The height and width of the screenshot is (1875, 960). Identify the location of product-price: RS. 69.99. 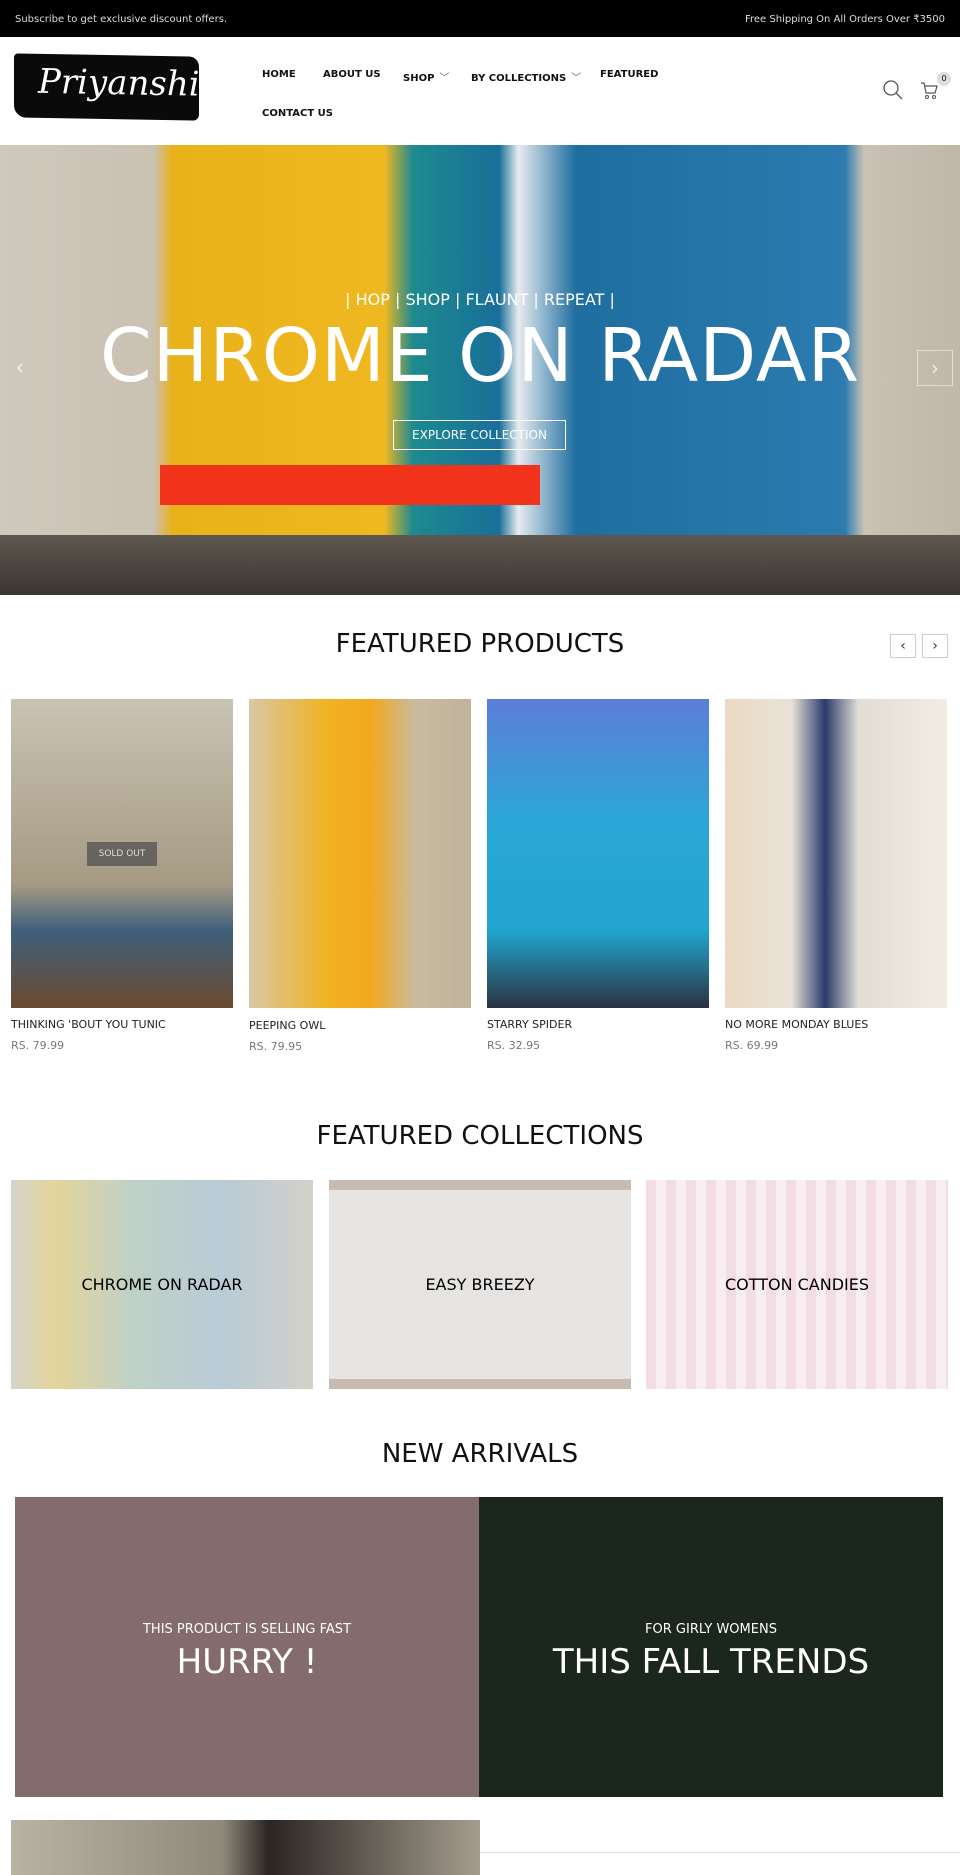
(752, 1045).